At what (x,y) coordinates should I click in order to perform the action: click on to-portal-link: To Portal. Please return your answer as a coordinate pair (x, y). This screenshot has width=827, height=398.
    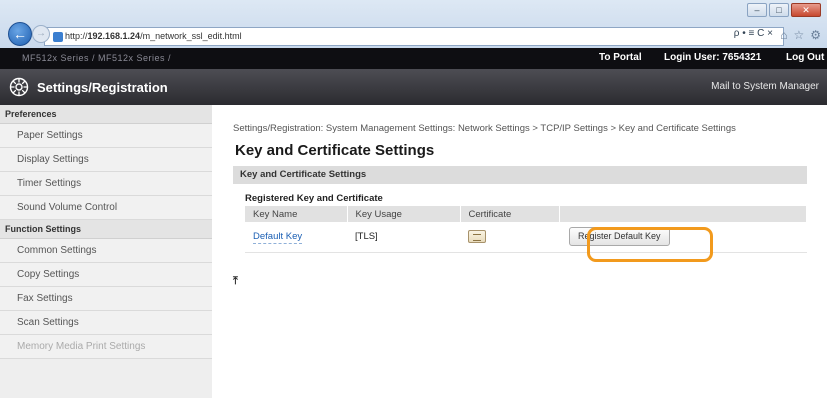
    Looking at the image, I should click on (620, 57).